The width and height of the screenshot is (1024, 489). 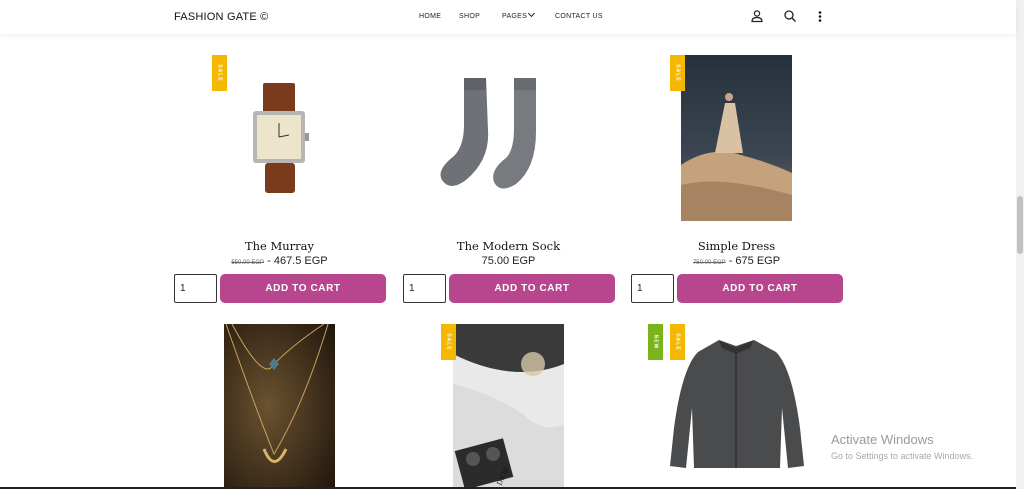 What do you see at coordinates (508, 406) in the screenshot?
I see `product-image-sunglasses: DIOR` at bounding box center [508, 406].